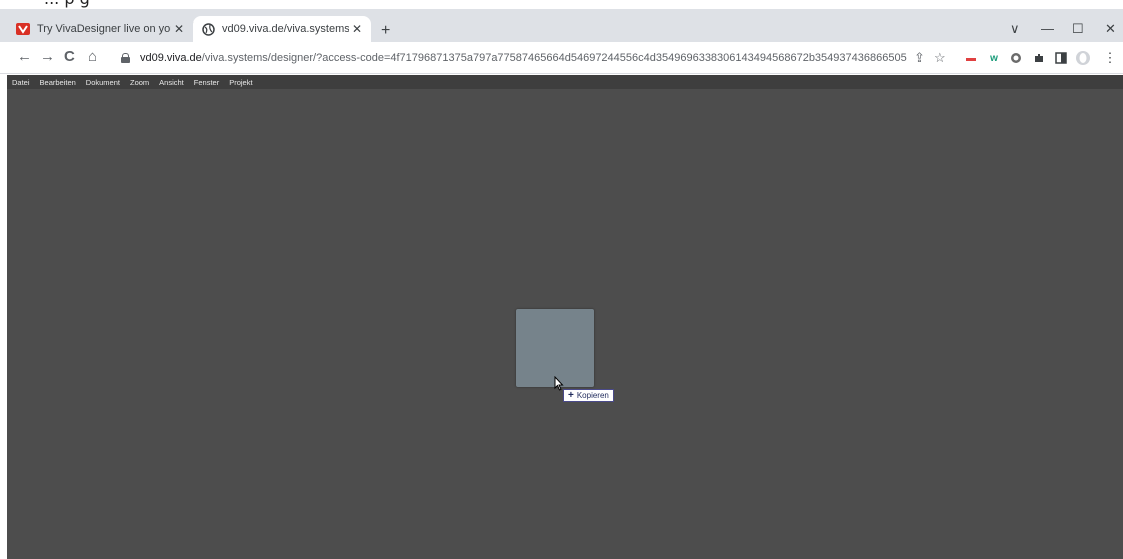  What do you see at coordinates (206, 82) in the screenshot?
I see `menu-fenster: Fenster` at bounding box center [206, 82].